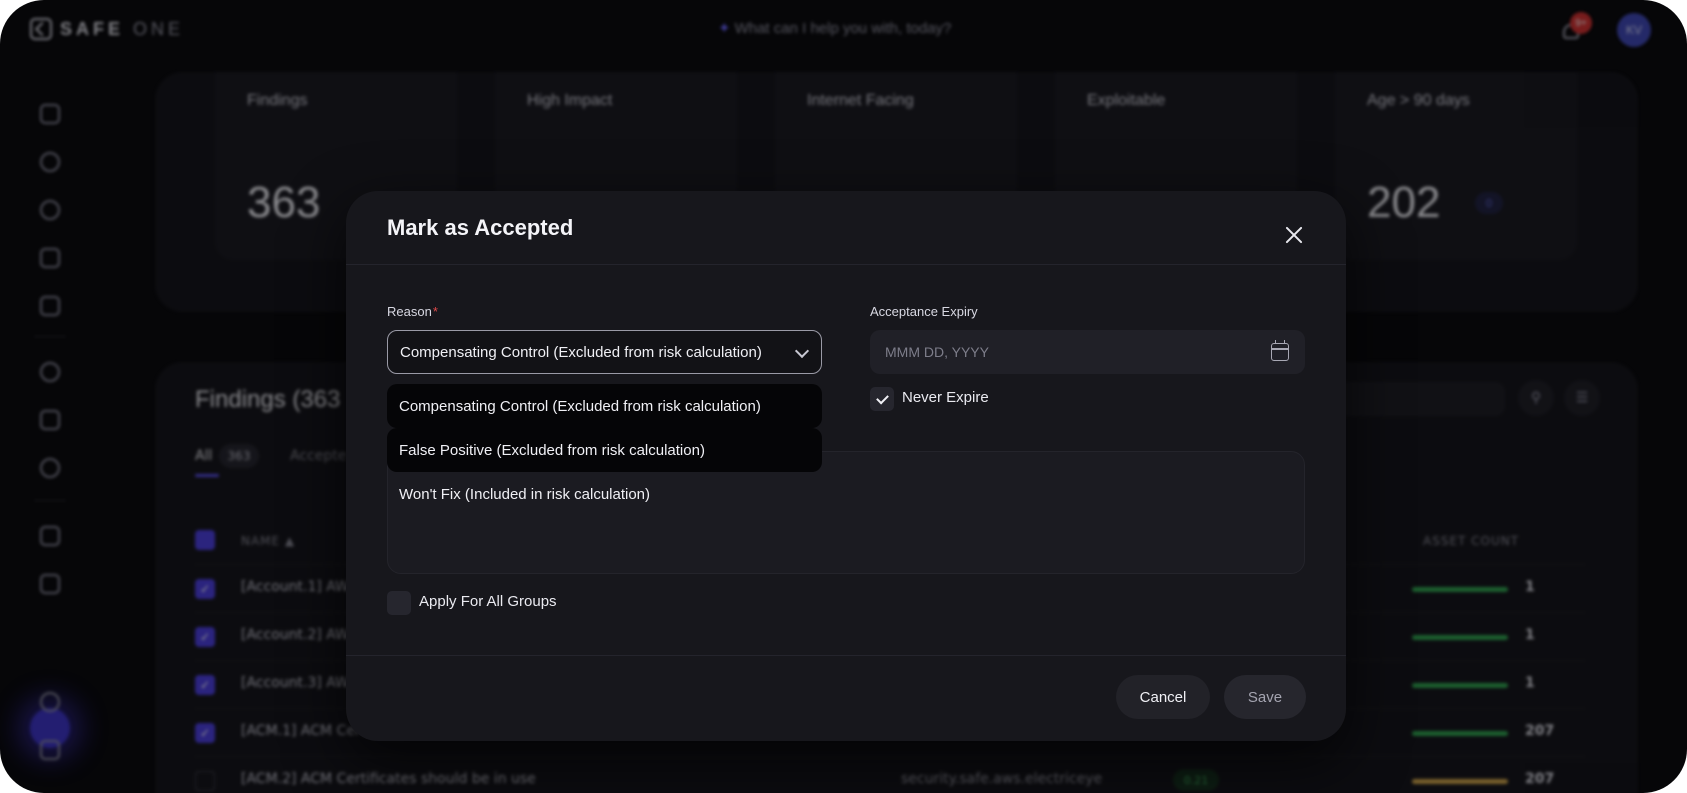  What do you see at coordinates (50, 258) in the screenshot?
I see `shield-icon` at bounding box center [50, 258].